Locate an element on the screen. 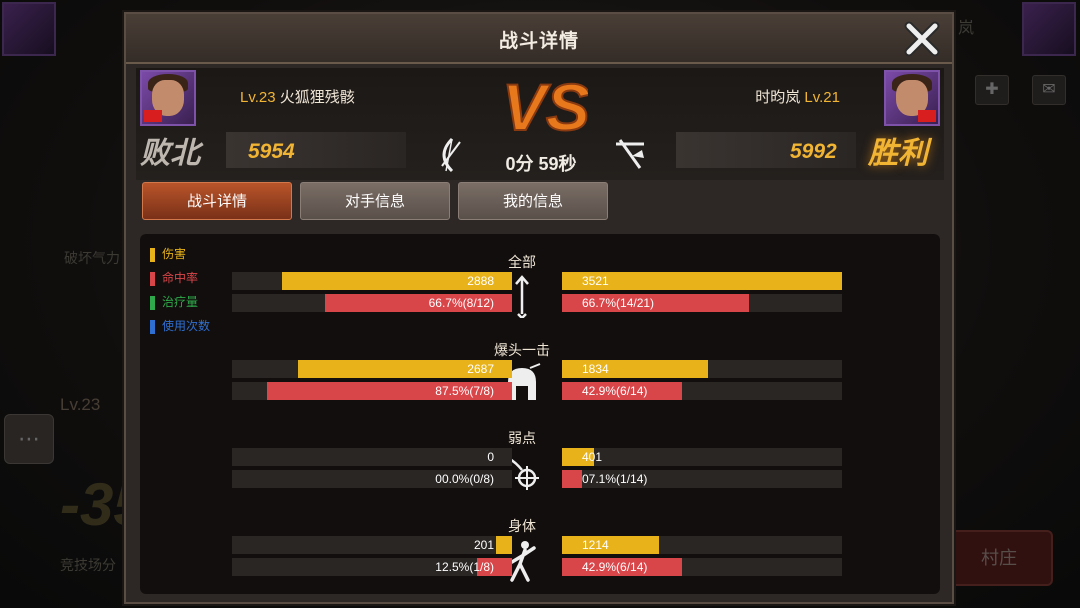 The width and height of the screenshot is (1080, 608). left-damage-value: 0 is located at coordinates (490, 457).